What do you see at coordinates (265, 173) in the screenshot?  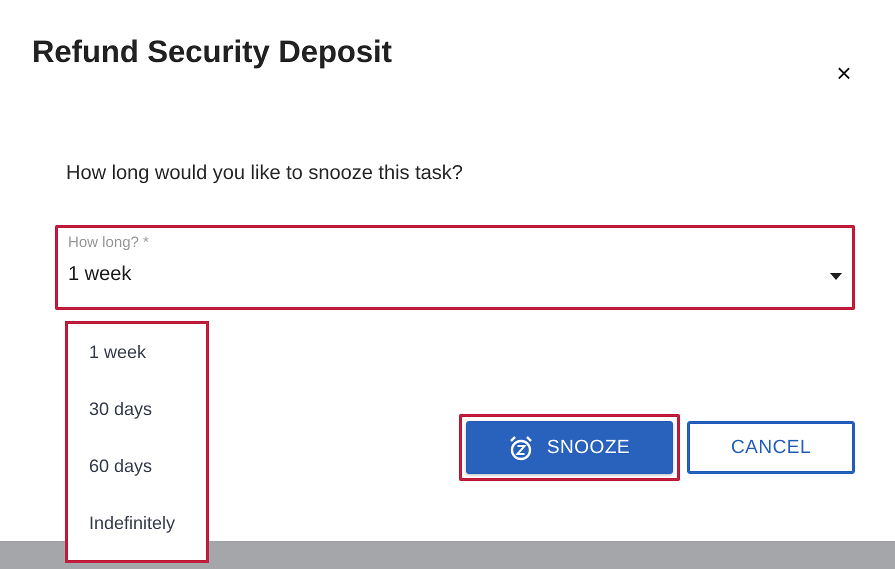 I see `question-text: How long would you like to snooze this task?` at bounding box center [265, 173].